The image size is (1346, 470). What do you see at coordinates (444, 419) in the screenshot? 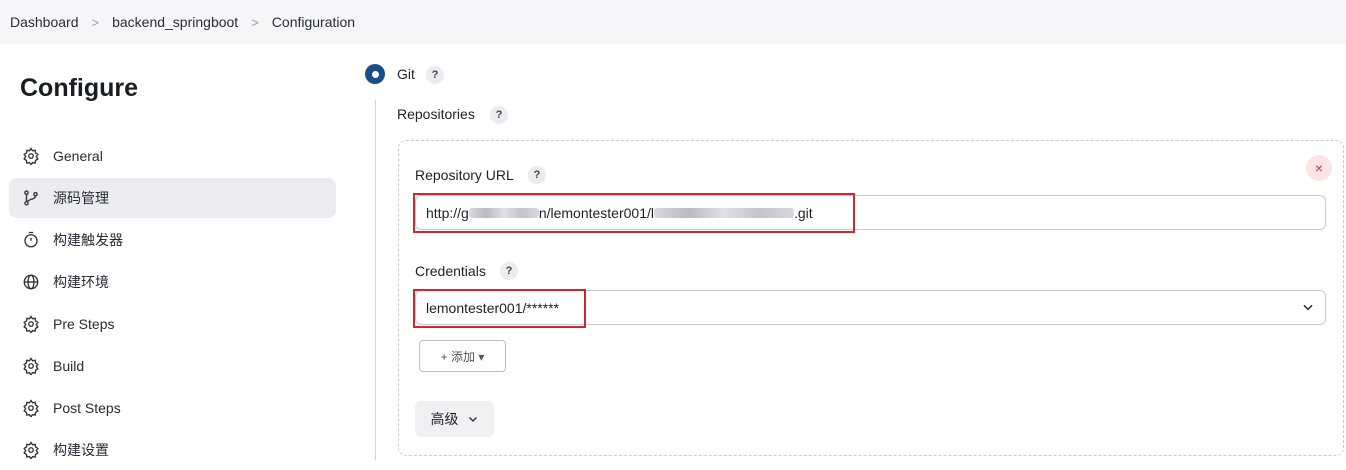
I see `advanced-label: 高级` at bounding box center [444, 419].